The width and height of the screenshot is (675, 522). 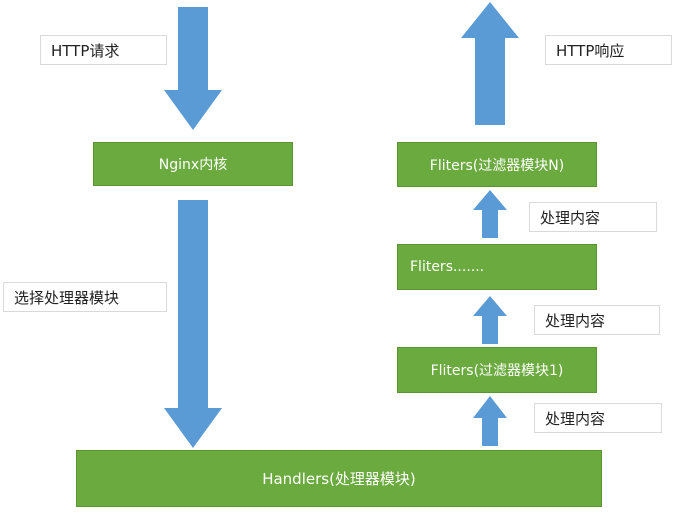 I want to click on http-response-label: HTTP响应, so click(x=608, y=50).